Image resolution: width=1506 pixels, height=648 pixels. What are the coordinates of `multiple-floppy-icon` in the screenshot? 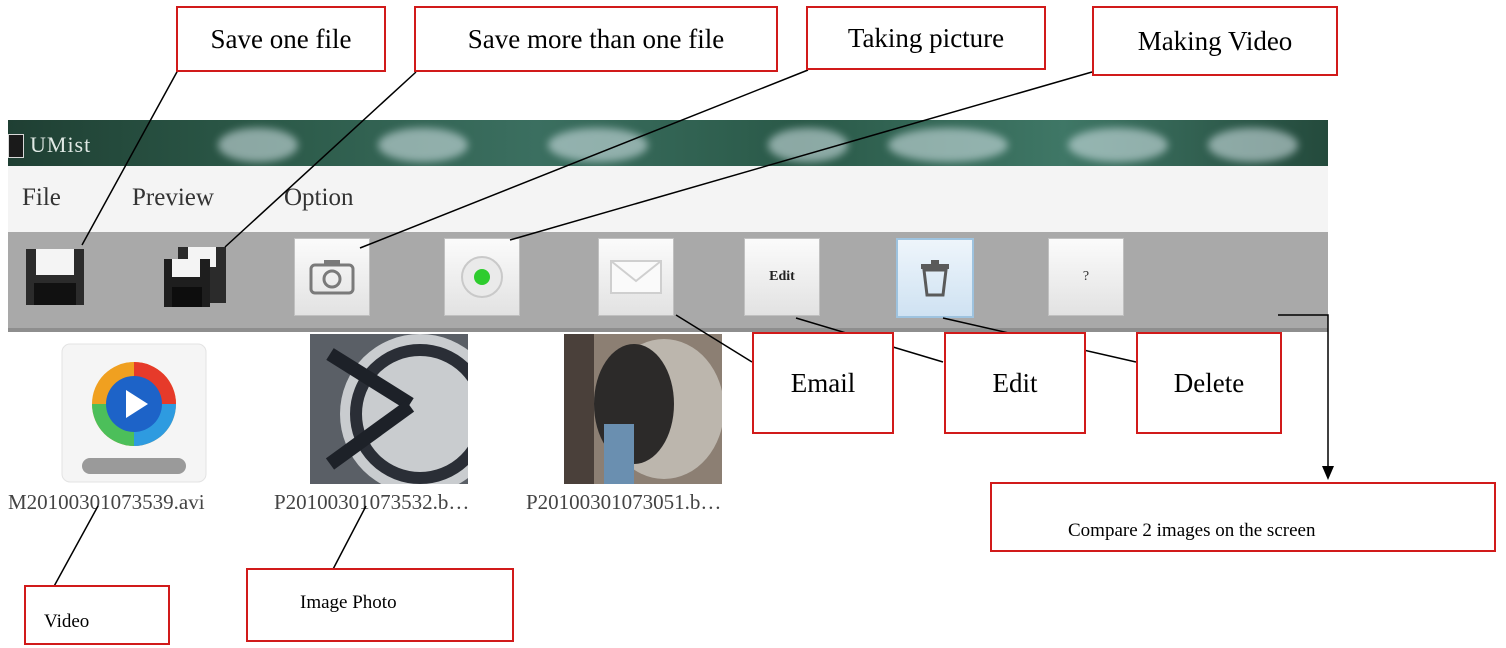 It's located at (195, 277).